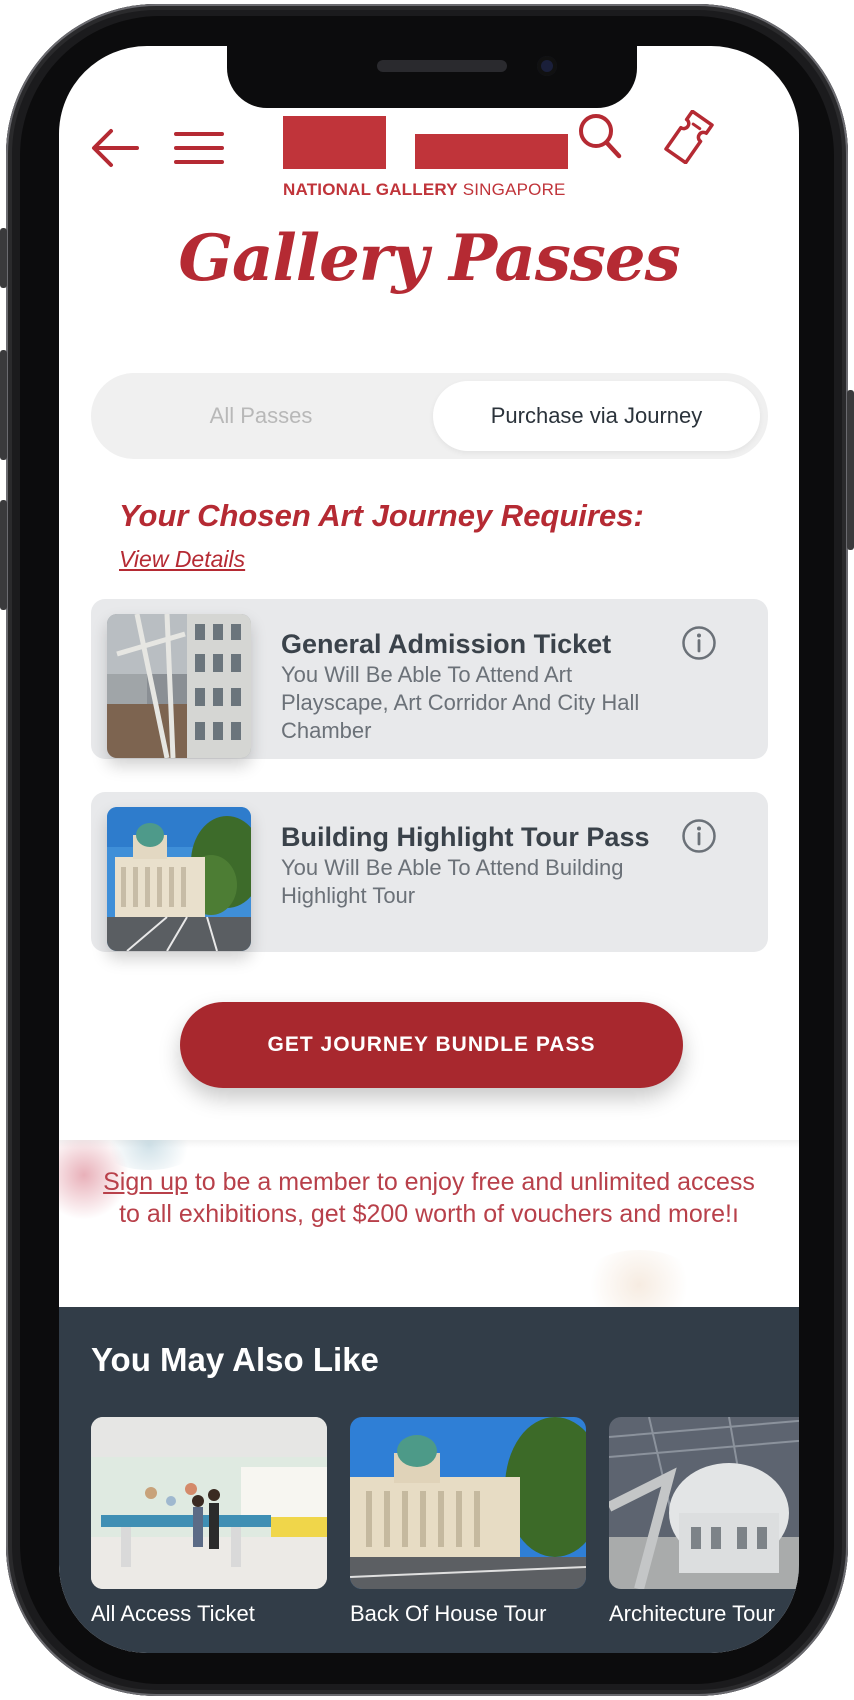 The image size is (854, 1700). What do you see at coordinates (704, 1503) in the screenshot?
I see `dome-architecture-photo` at bounding box center [704, 1503].